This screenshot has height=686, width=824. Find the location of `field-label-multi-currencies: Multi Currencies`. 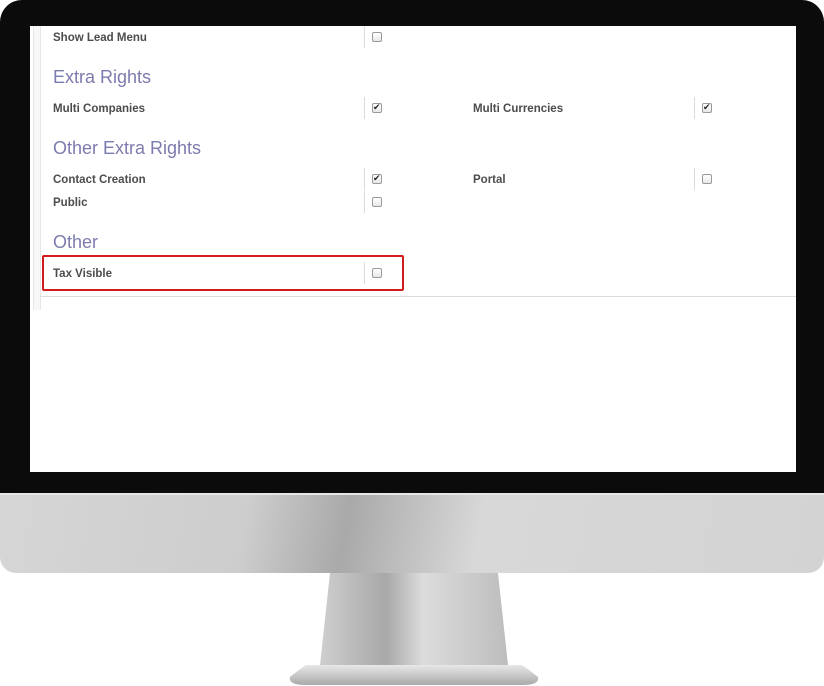

field-label-multi-currencies: Multi Currencies is located at coordinates (518, 109).